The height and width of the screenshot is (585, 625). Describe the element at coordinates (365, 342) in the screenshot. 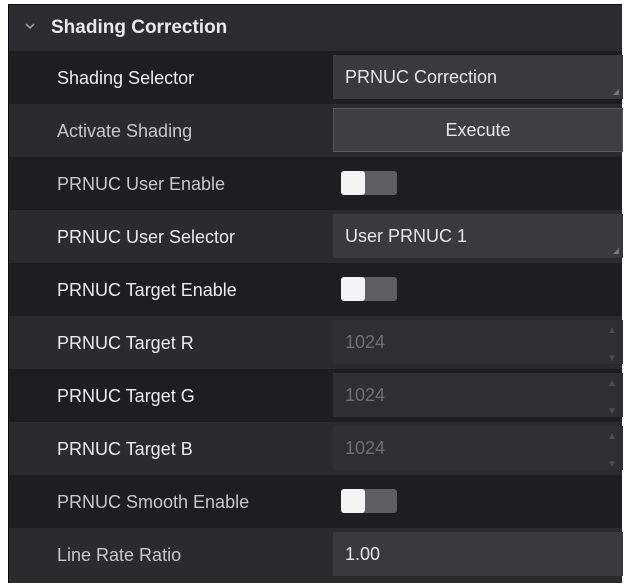

I see `prnuc-target-r-value: 1024` at that location.